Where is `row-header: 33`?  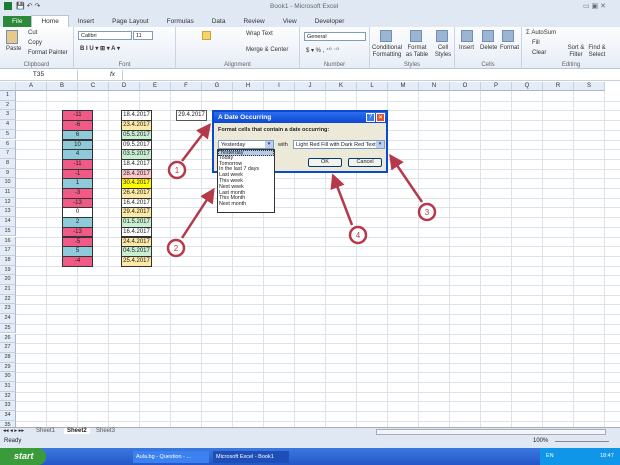 row-header: 33 is located at coordinates (8, 406).